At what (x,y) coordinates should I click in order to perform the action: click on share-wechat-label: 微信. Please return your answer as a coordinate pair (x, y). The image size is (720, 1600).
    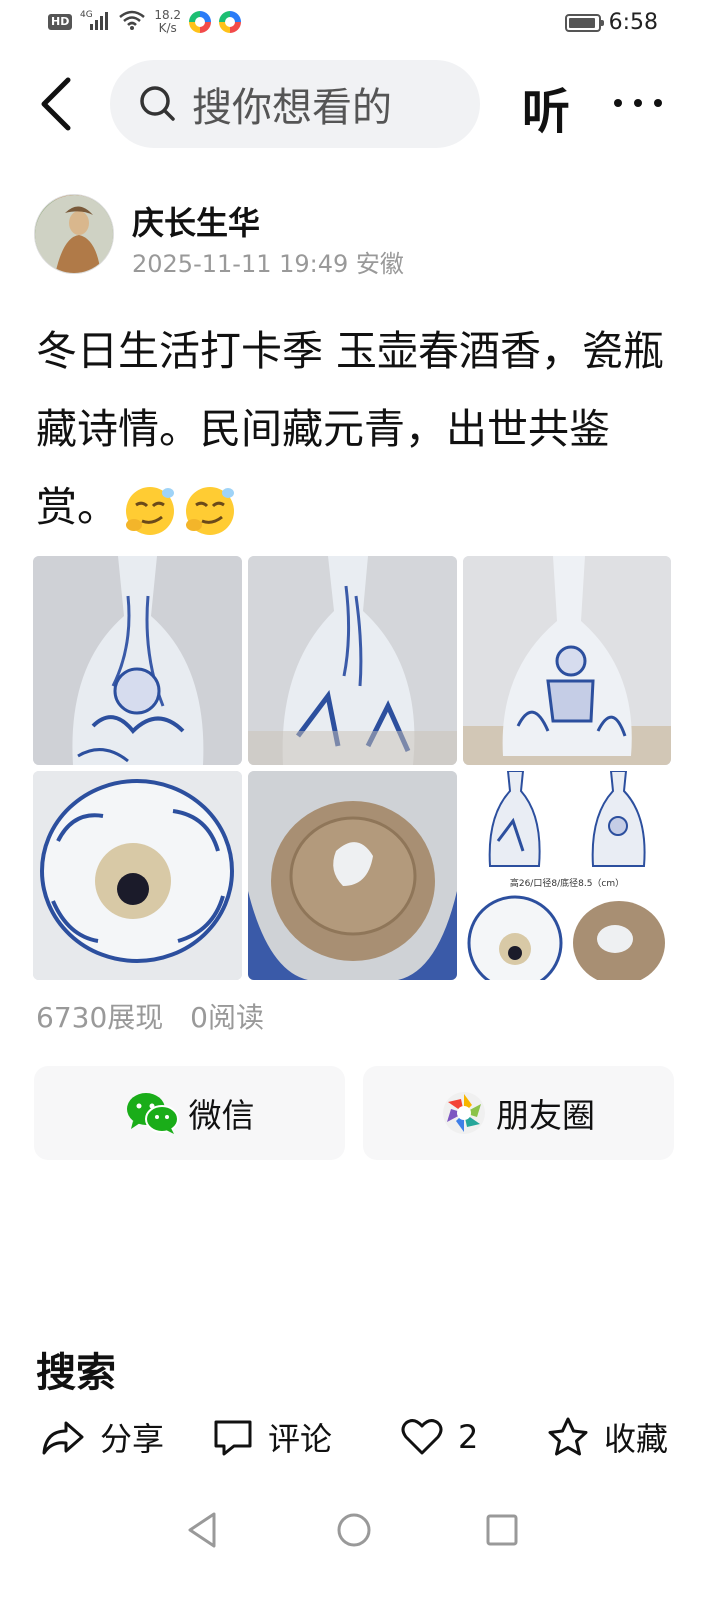
    Looking at the image, I should click on (221, 1115).